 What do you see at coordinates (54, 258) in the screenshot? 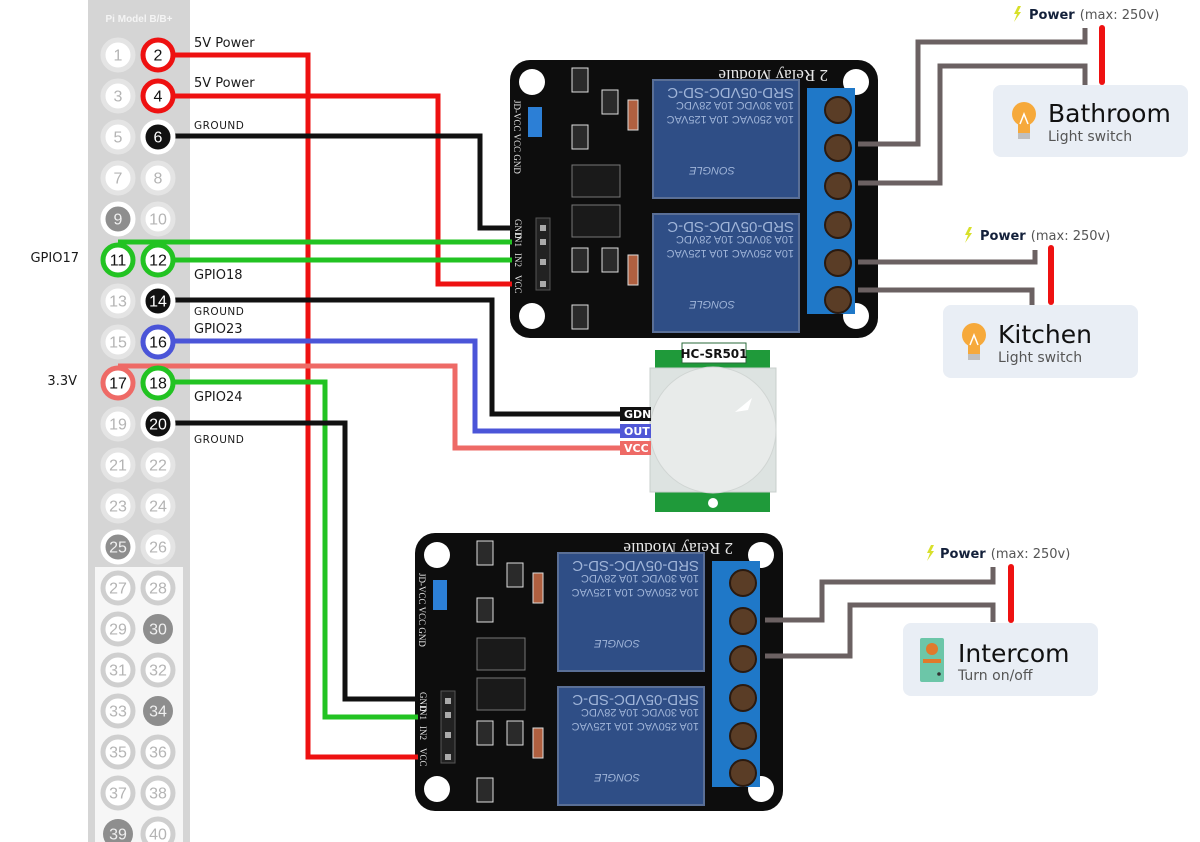
I see `pin11-label: GPIO17` at bounding box center [54, 258].